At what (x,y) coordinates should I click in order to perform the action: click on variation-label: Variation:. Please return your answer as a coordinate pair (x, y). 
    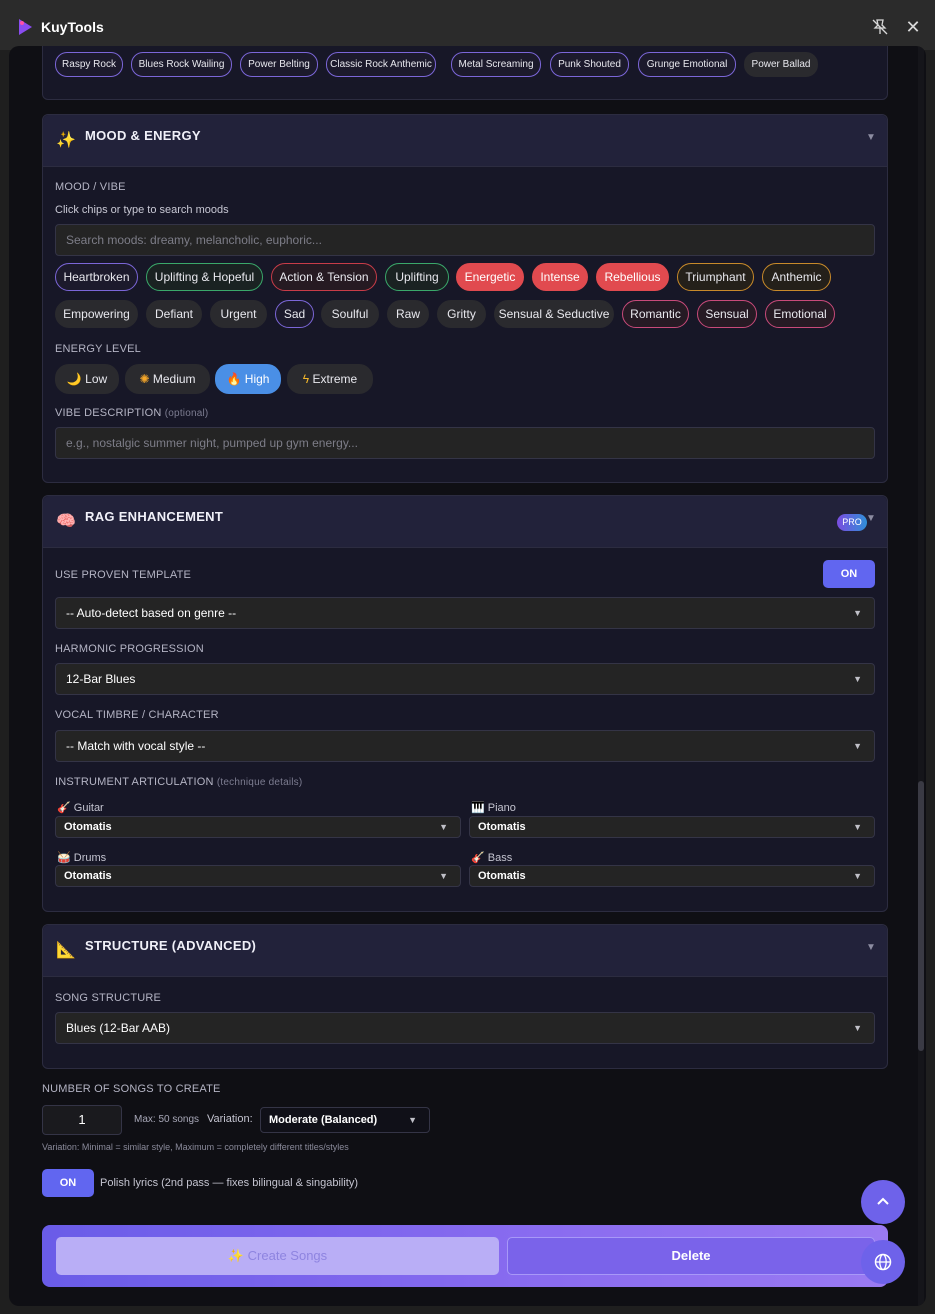
    Looking at the image, I should click on (230, 1119).